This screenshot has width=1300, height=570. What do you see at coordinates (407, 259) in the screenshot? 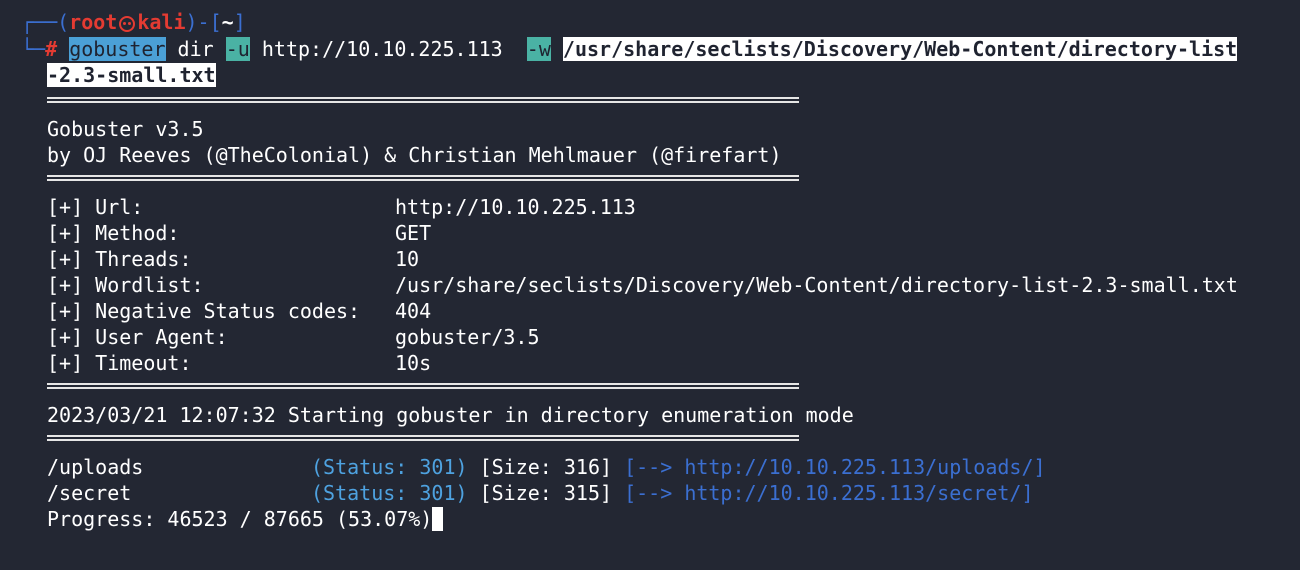
I see `config-value-threads: 10` at bounding box center [407, 259].